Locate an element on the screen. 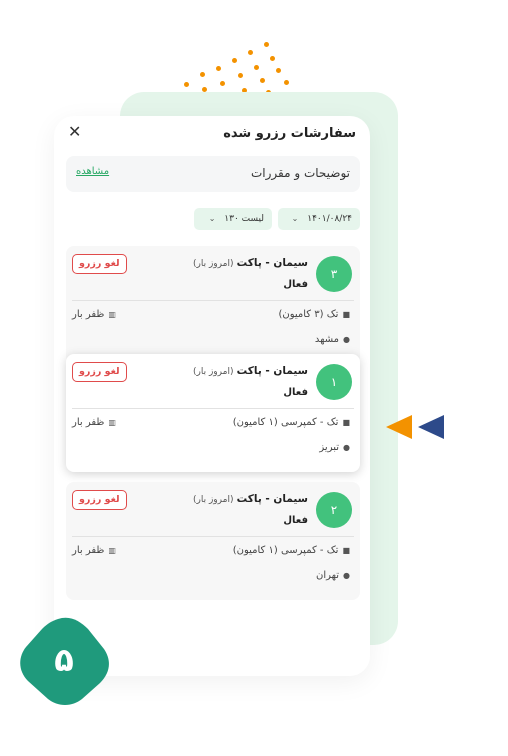  page-title: سفارشات رزرو شده is located at coordinates (289, 133).